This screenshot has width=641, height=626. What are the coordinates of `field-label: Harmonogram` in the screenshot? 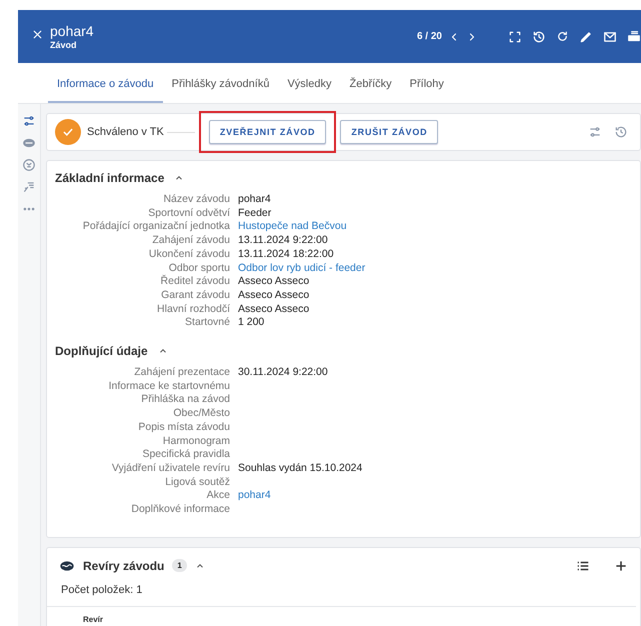 It's located at (196, 441).